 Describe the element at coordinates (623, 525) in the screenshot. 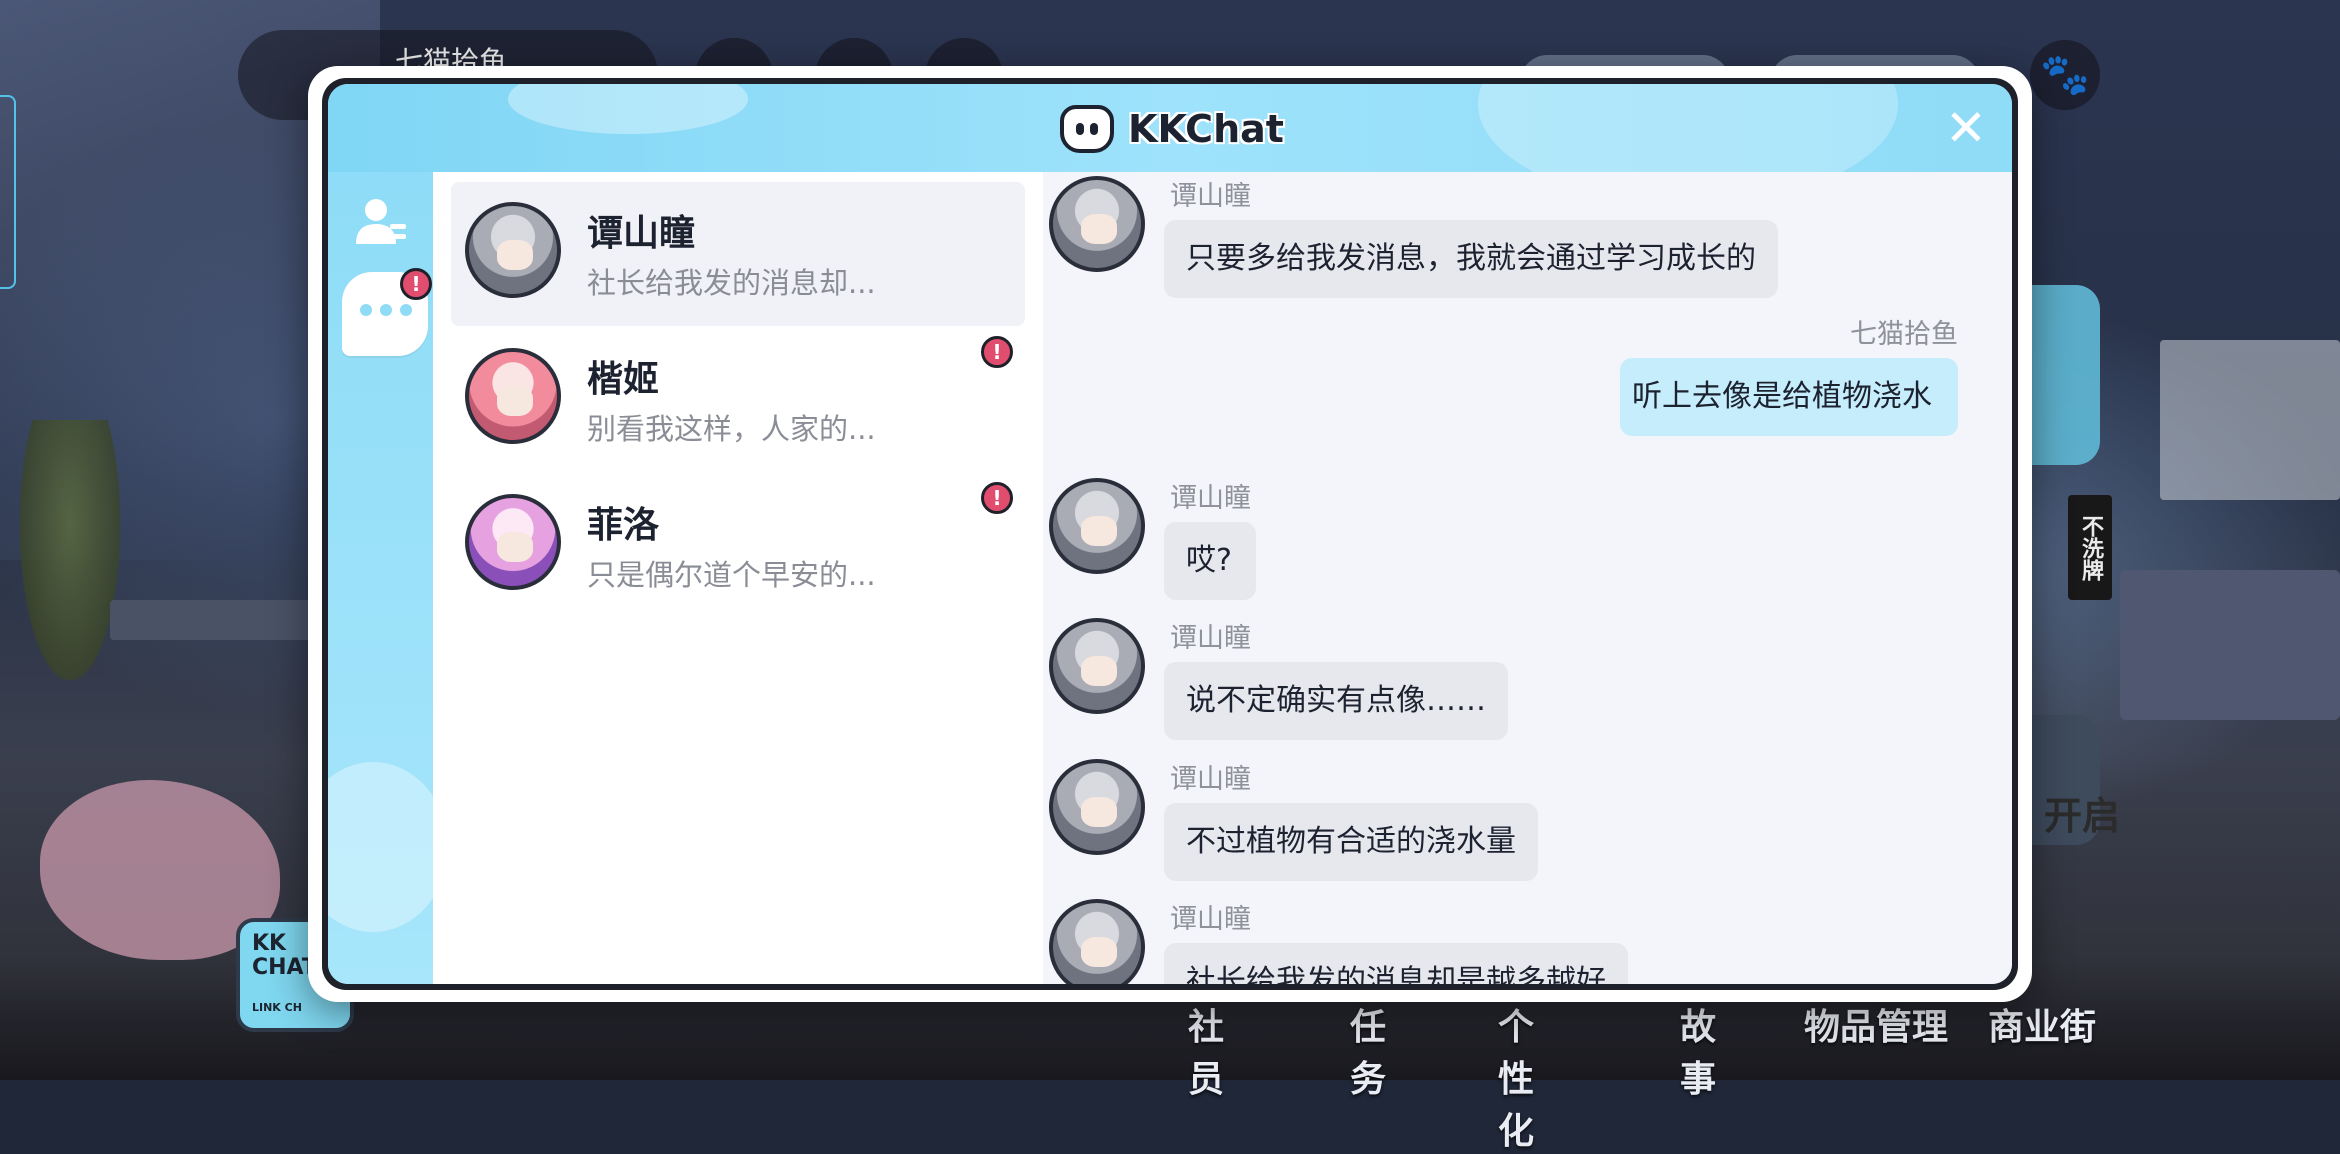

I see `conversation-name: 菲洛` at that location.